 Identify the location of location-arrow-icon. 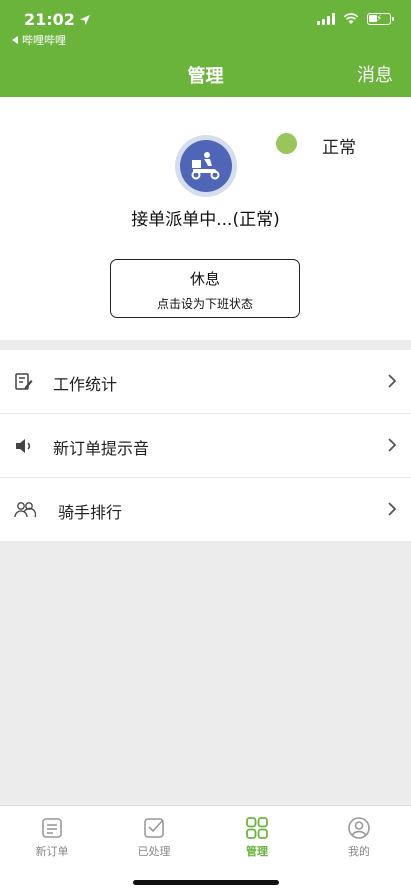
(84, 19).